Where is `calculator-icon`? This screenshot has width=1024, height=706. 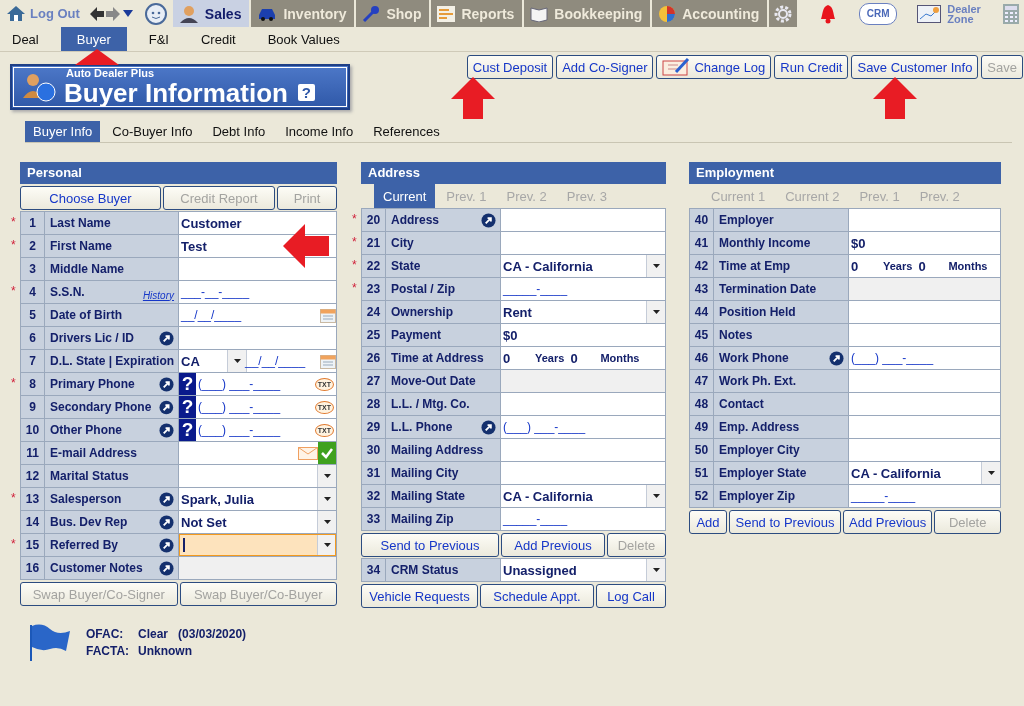
calculator-icon is located at coordinates (1011, 13).